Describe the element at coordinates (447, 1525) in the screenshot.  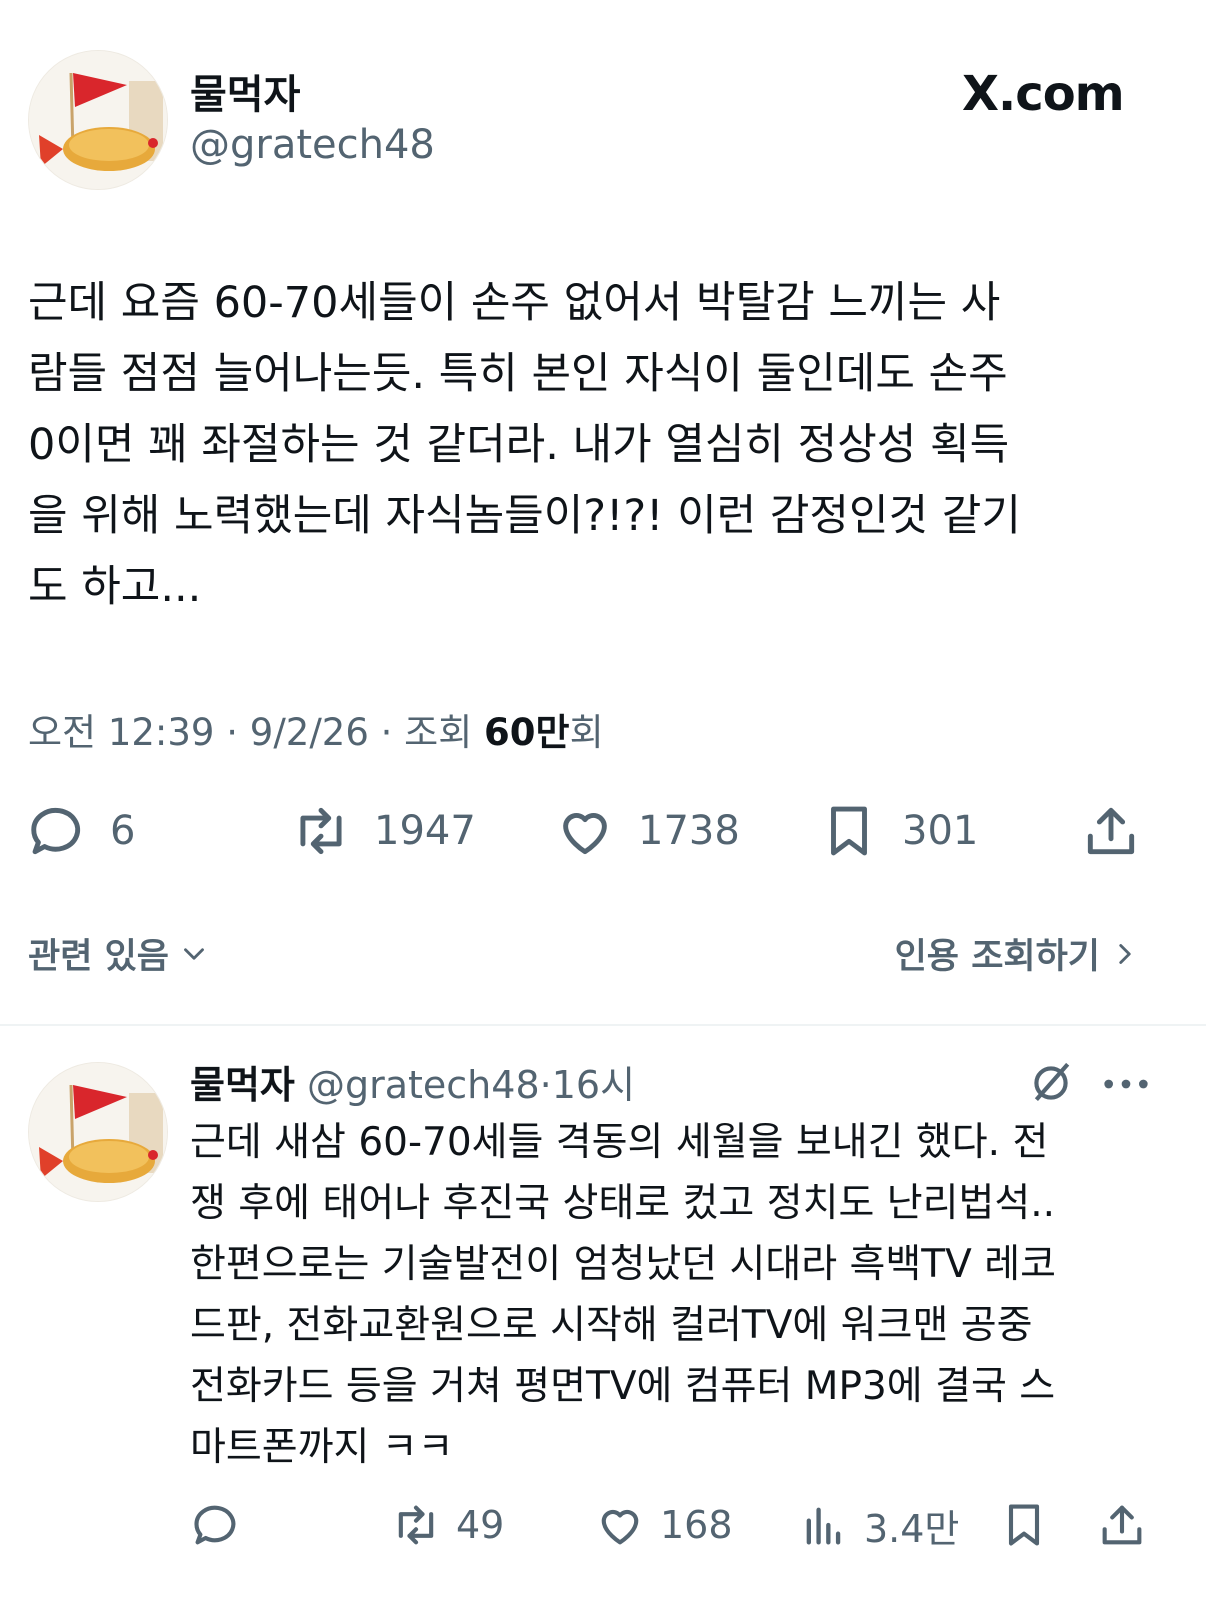
I see `reply-retweet-button: 49` at that location.